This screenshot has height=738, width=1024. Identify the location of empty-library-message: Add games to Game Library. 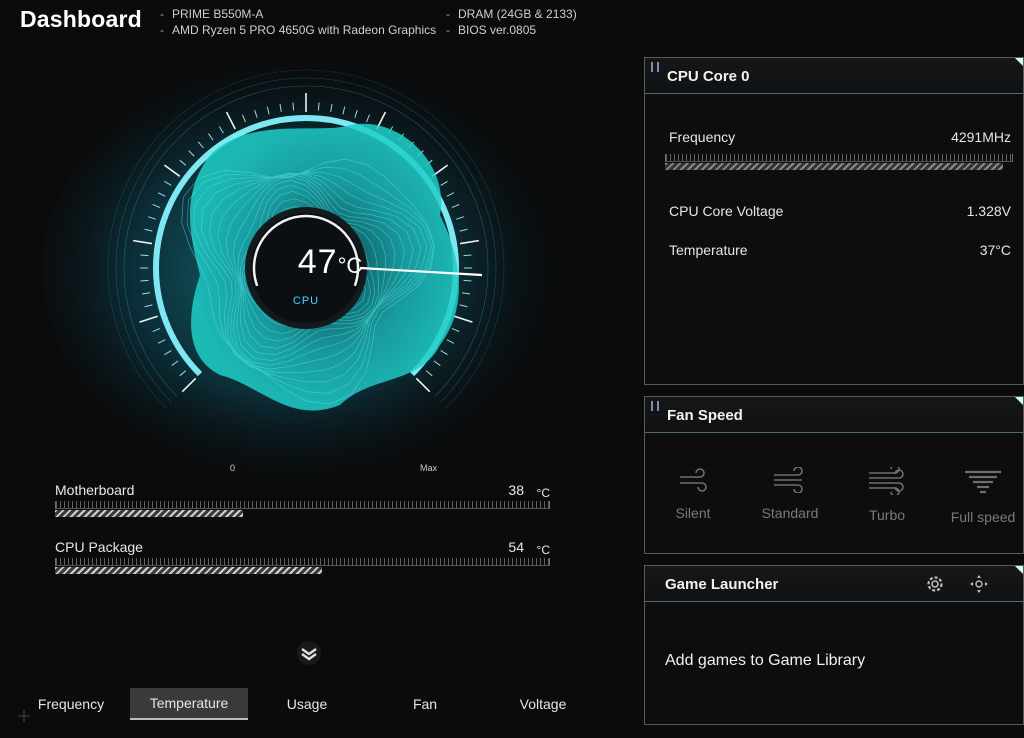
(765, 660).